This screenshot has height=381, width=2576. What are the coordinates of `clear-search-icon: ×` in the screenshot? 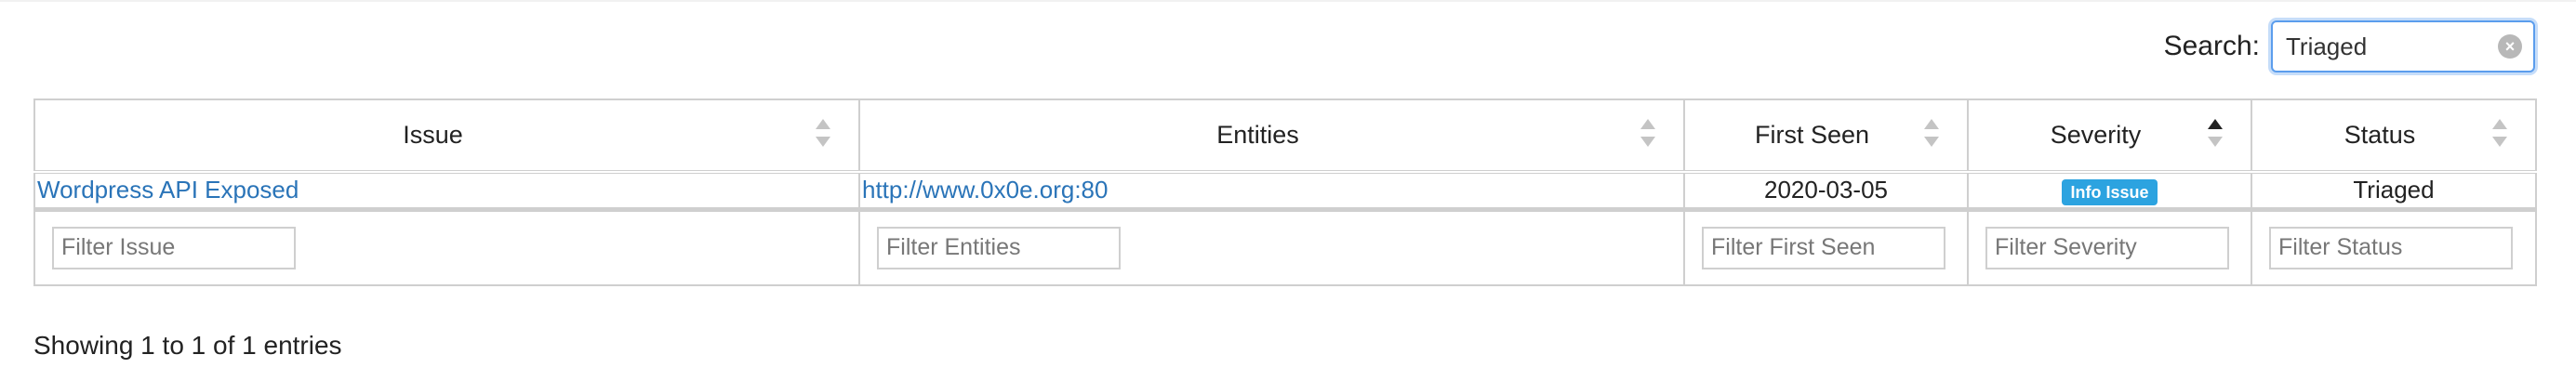 It's located at (2510, 46).